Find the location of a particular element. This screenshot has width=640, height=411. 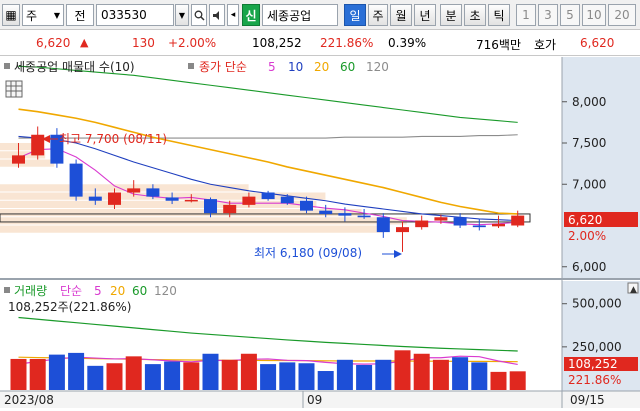

interval-button-20: 20 is located at coordinates (622, 15).